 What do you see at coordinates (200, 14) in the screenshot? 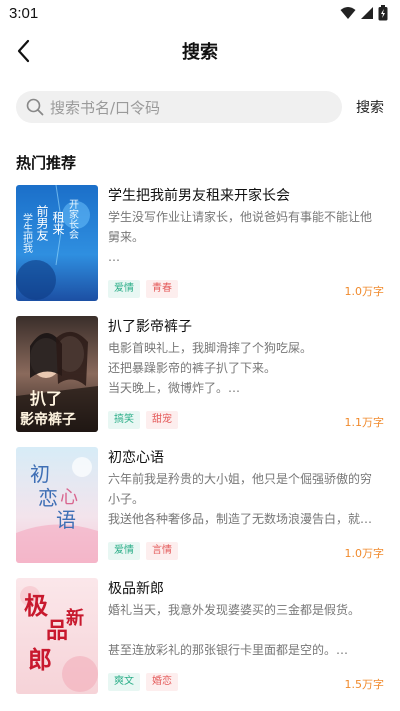
I see `status-bar: 3:01` at bounding box center [200, 14].